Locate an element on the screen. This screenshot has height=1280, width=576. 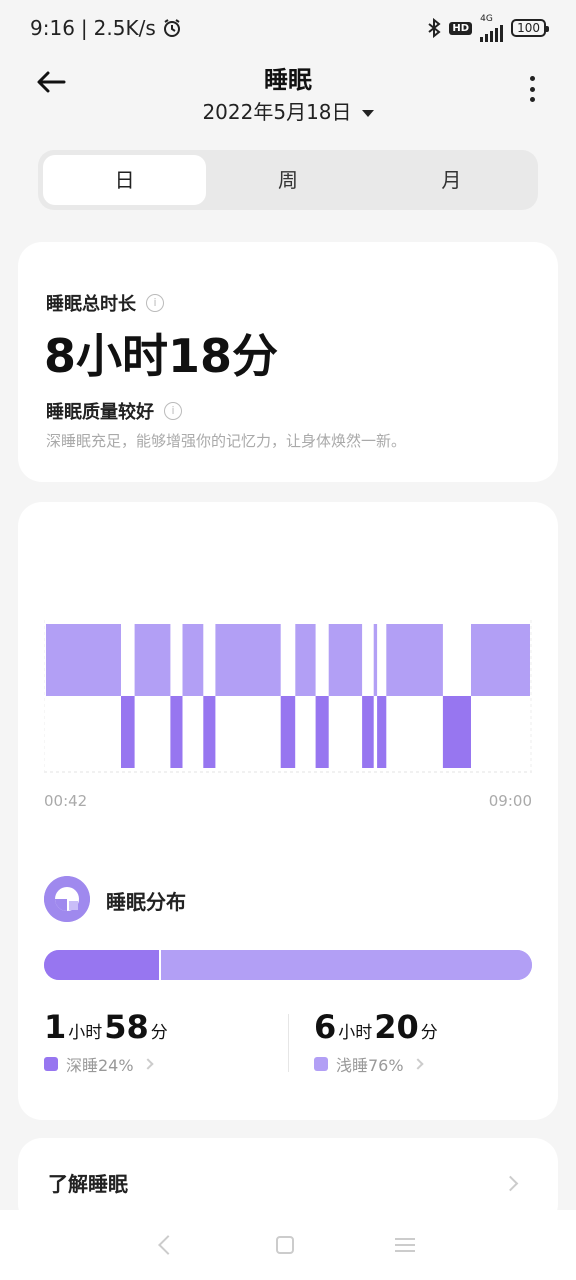
status-time: 9:16 is located at coordinates (52, 28).